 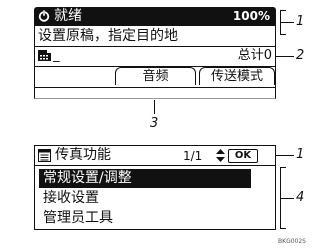 I want to click on callout-bracket-4-bottom, so click(x=283, y=228).